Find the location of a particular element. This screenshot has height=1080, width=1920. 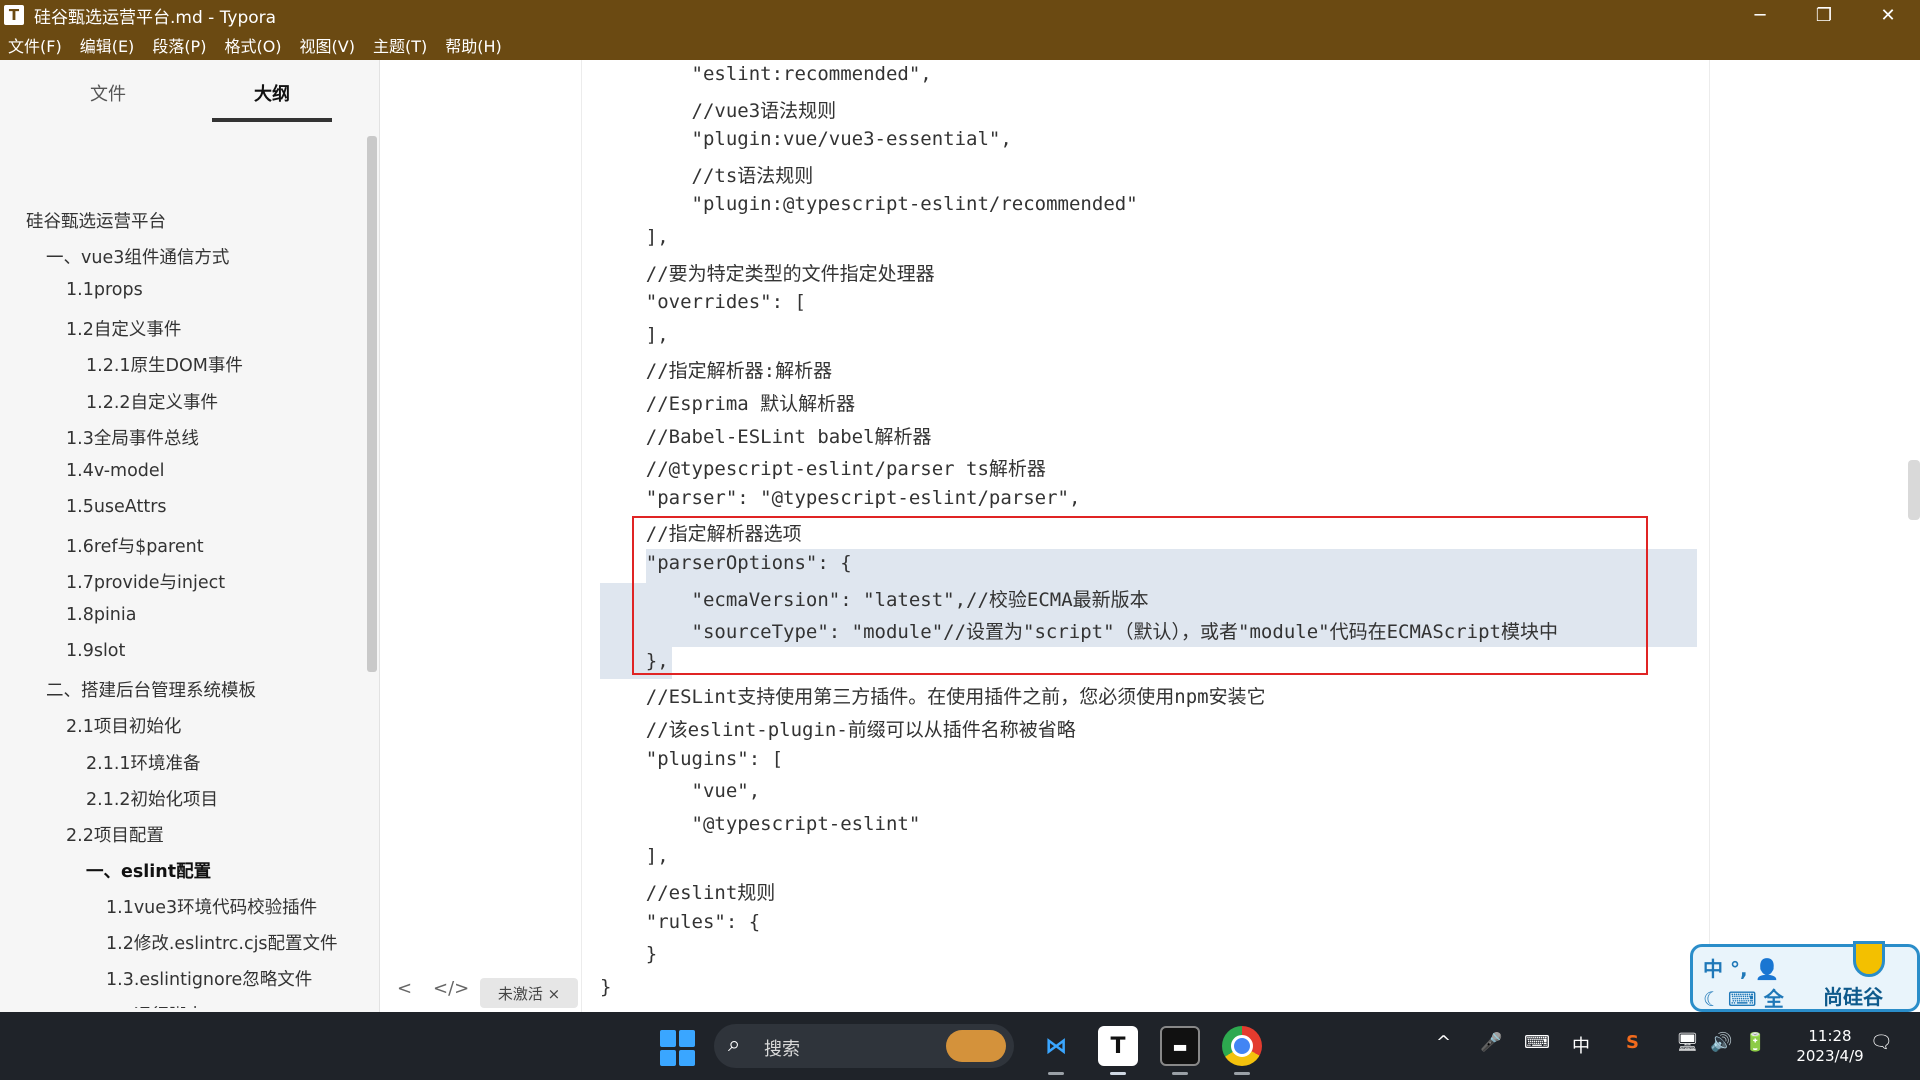

terminal-running-indicator is located at coordinates (1180, 1073).